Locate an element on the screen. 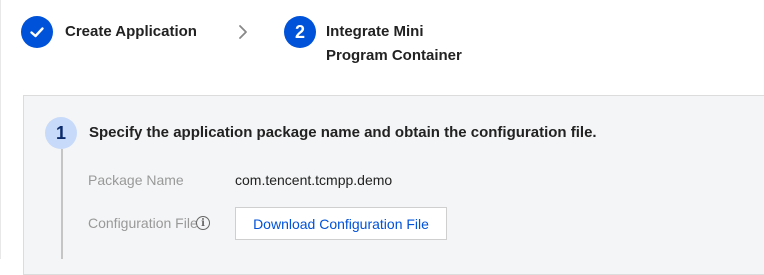 This screenshot has height=275, width=764. sub-step-1-number: 1 is located at coordinates (61, 133).